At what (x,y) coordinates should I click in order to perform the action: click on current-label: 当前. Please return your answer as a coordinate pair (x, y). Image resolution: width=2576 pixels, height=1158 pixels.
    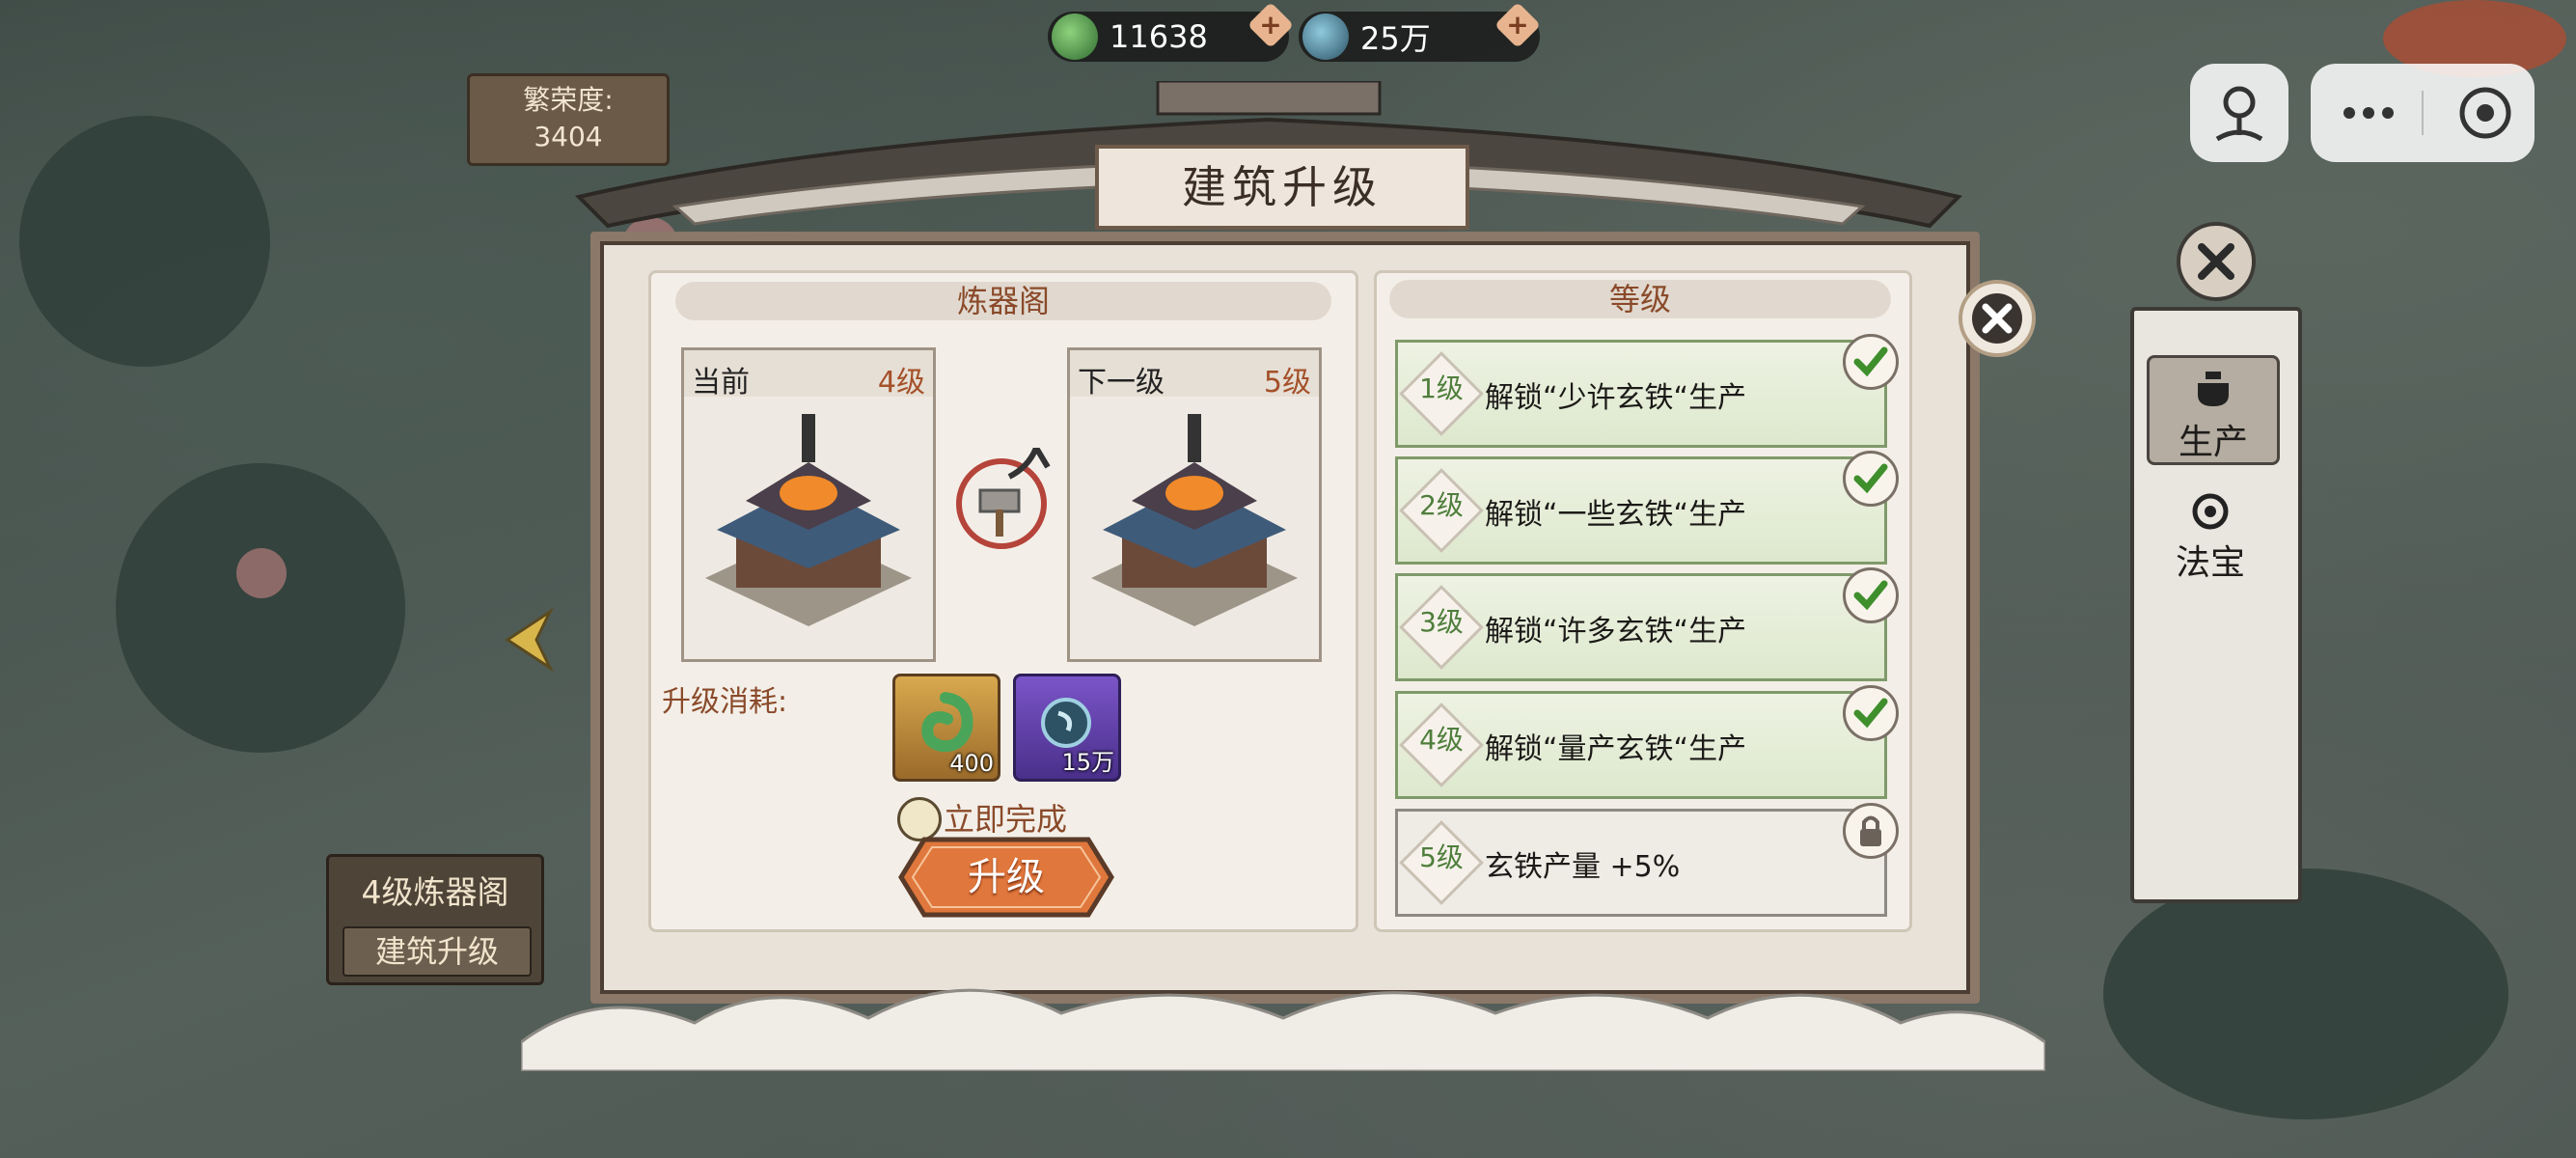
    Looking at the image, I should click on (721, 383).